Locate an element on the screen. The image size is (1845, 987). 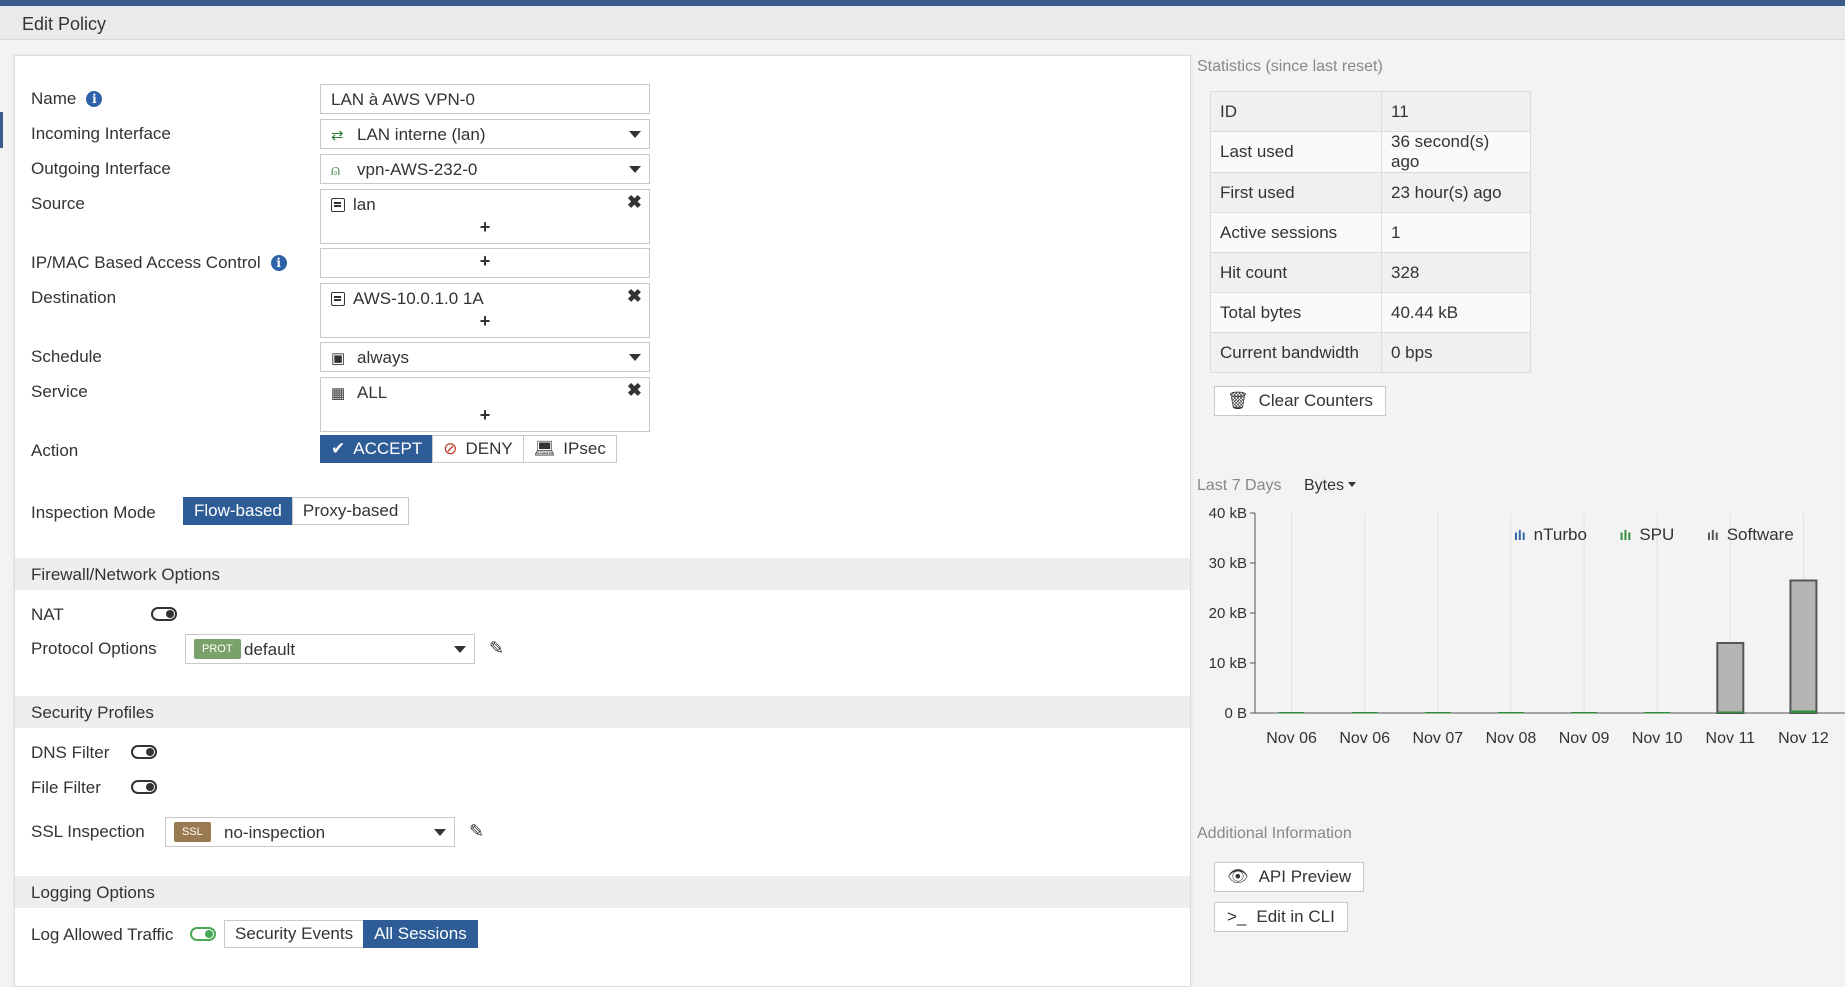
firewall-section-header: Firewall/Network Options is located at coordinates (602, 574).